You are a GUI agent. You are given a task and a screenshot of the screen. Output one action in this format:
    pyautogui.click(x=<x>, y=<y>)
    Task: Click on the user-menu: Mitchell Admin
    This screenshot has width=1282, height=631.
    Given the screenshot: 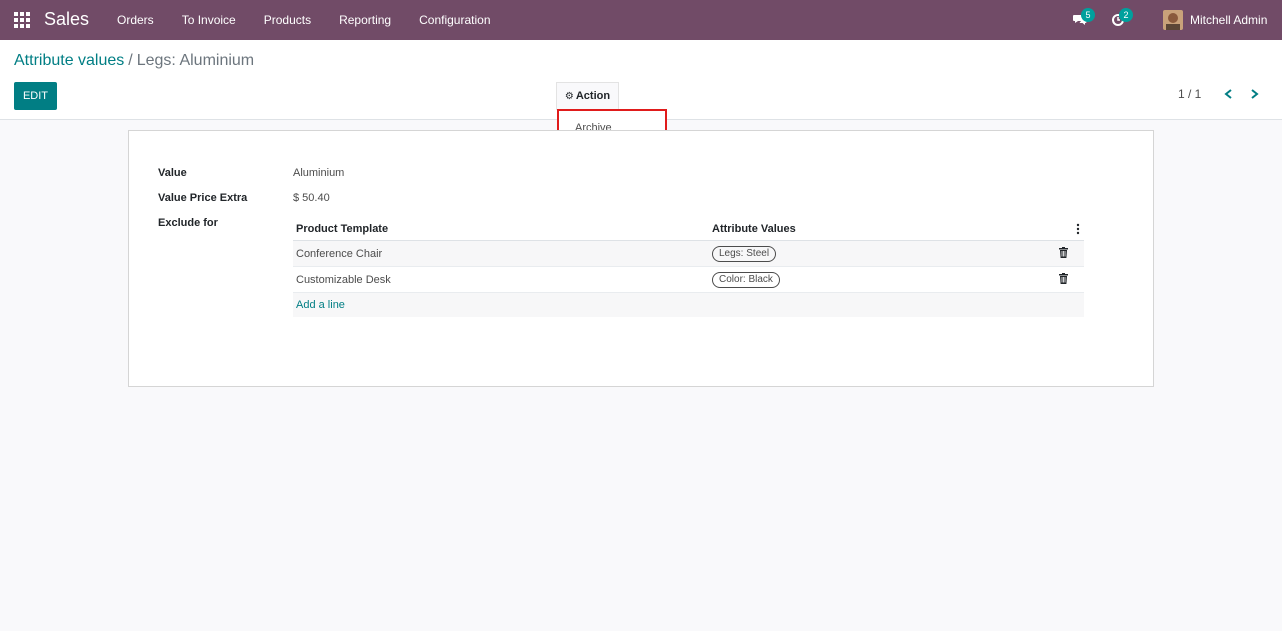 What is the action you would take?
    pyautogui.click(x=1228, y=20)
    